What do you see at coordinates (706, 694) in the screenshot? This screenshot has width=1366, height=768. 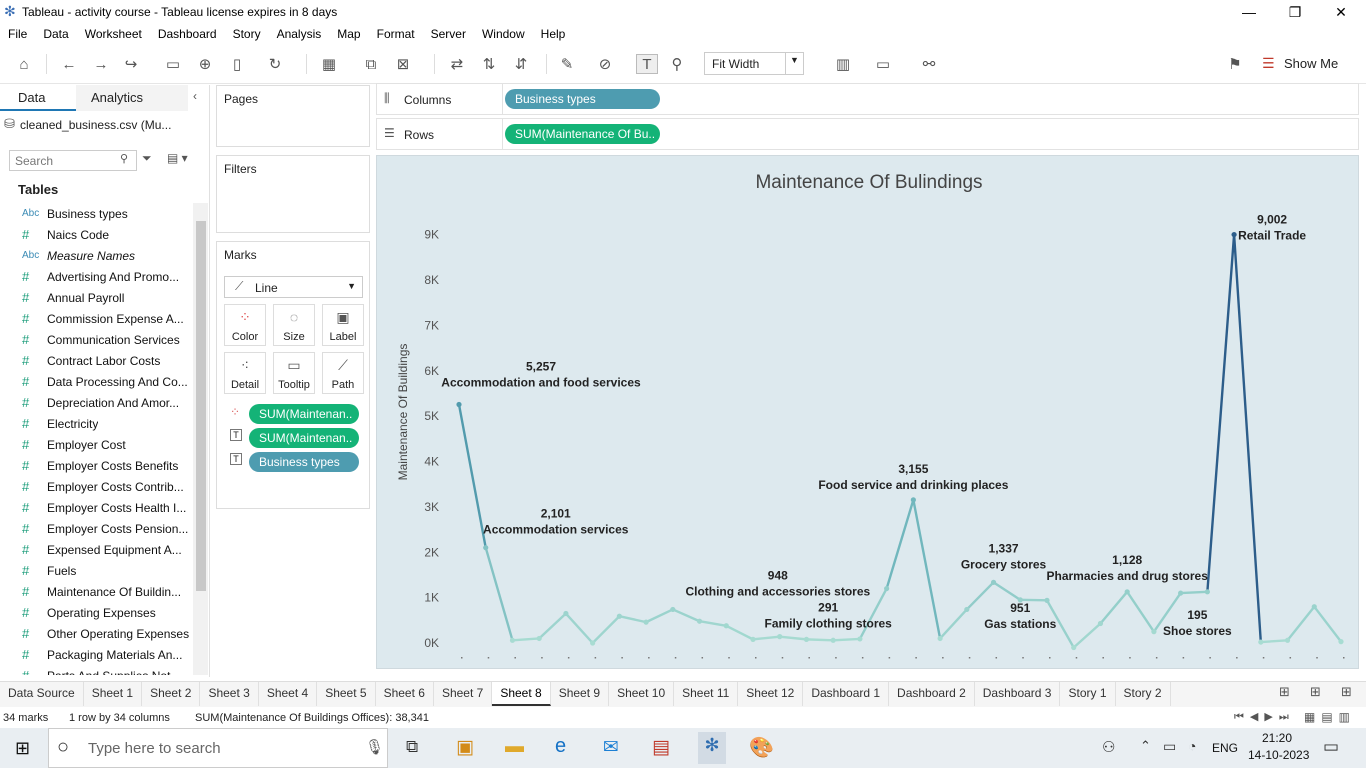 I see `sheet-tab: Sheet 11` at bounding box center [706, 694].